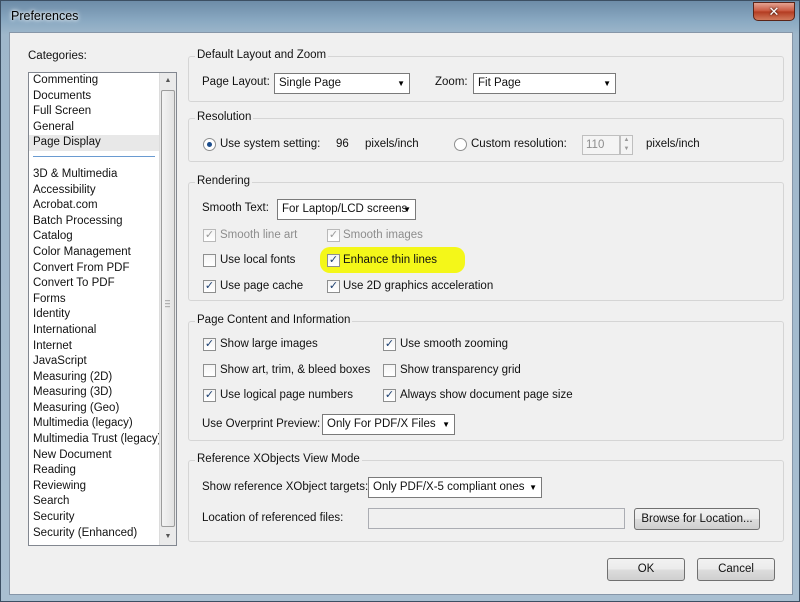  Describe the element at coordinates (496, 518) in the screenshot. I see `referenced-files-location-field` at that location.